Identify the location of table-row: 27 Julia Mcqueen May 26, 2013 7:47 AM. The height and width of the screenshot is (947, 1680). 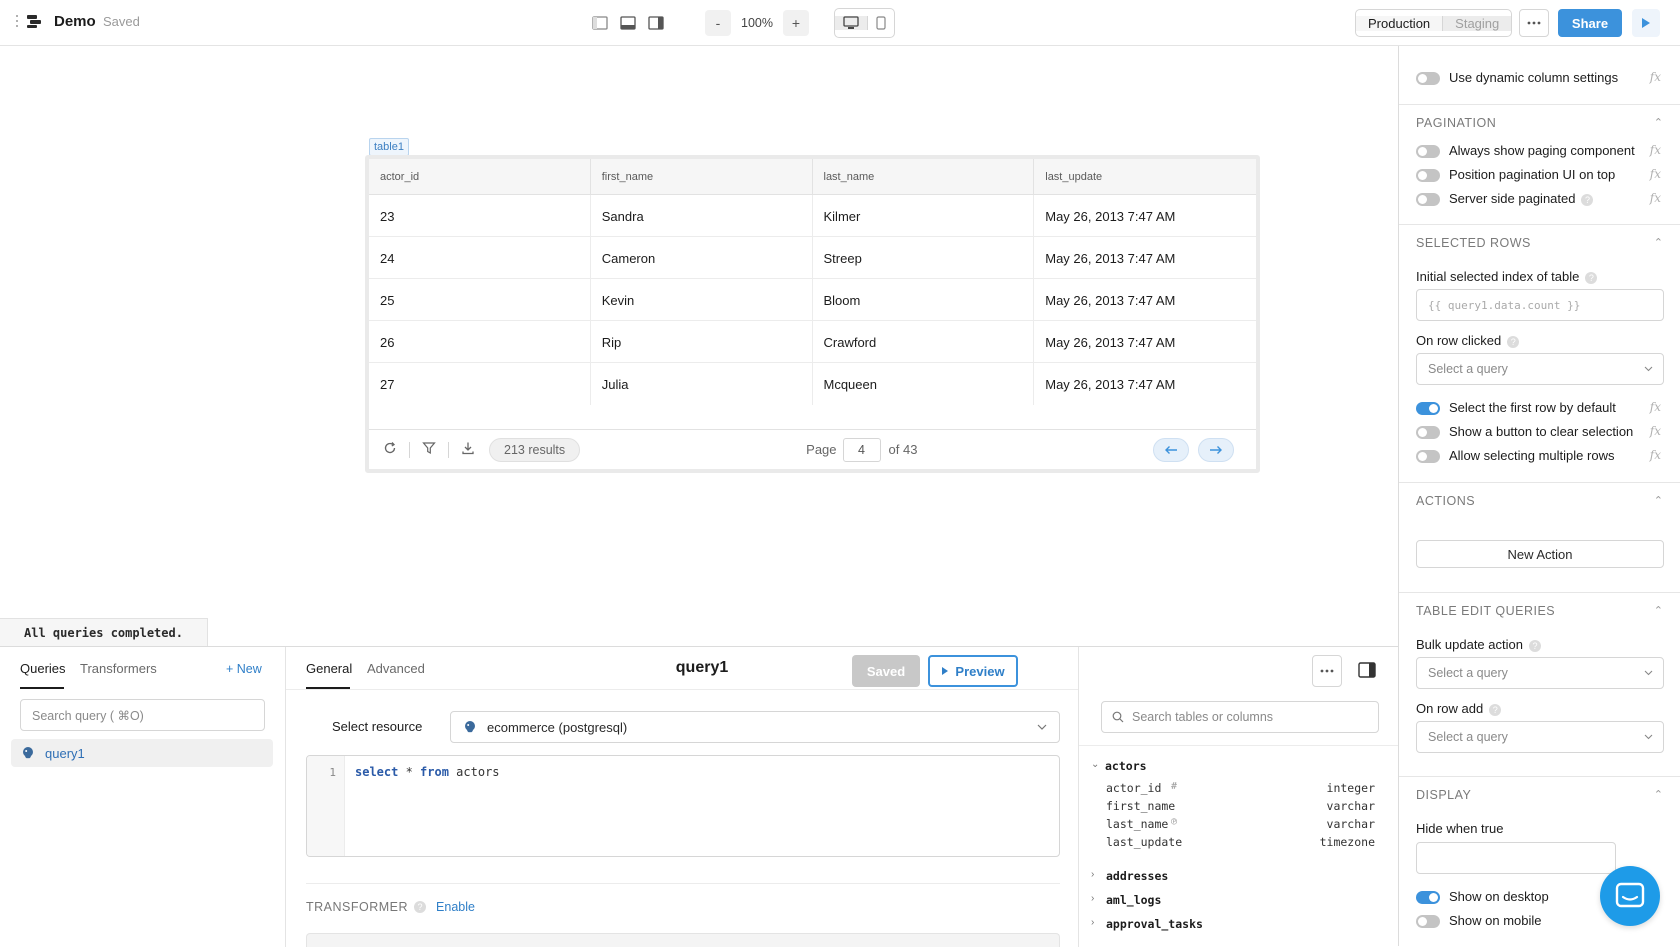
(812, 384).